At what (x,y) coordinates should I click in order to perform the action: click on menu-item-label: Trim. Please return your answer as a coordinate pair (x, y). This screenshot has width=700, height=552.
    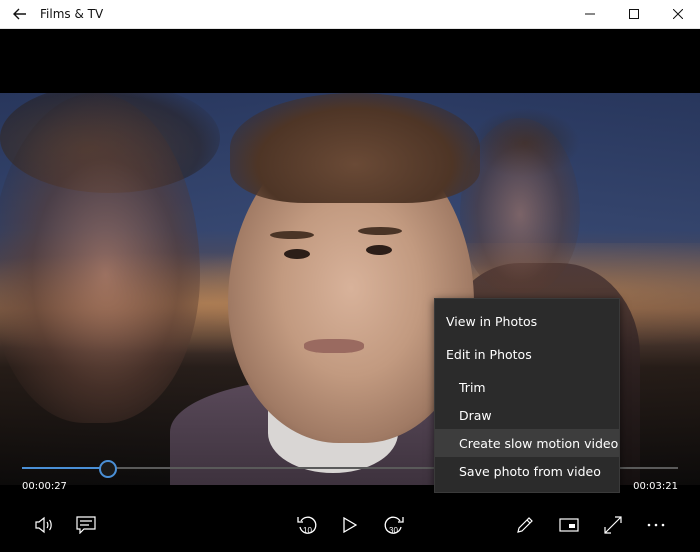
    Looking at the image, I should click on (472, 387).